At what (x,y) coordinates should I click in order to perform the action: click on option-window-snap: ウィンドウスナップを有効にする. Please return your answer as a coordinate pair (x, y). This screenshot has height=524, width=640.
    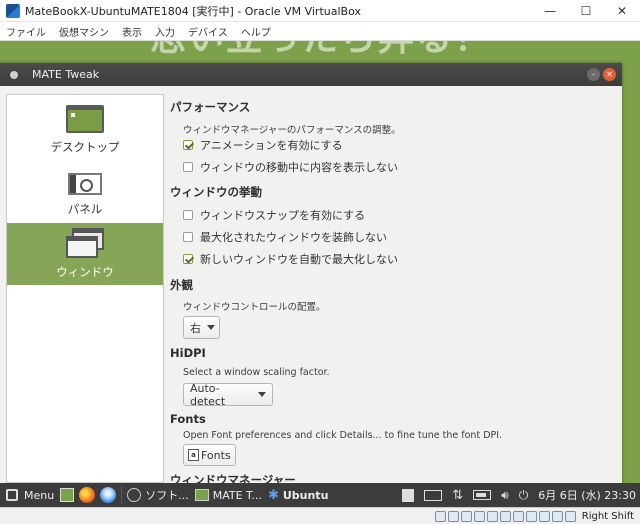
    Looking at the image, I should click on (274, 215).